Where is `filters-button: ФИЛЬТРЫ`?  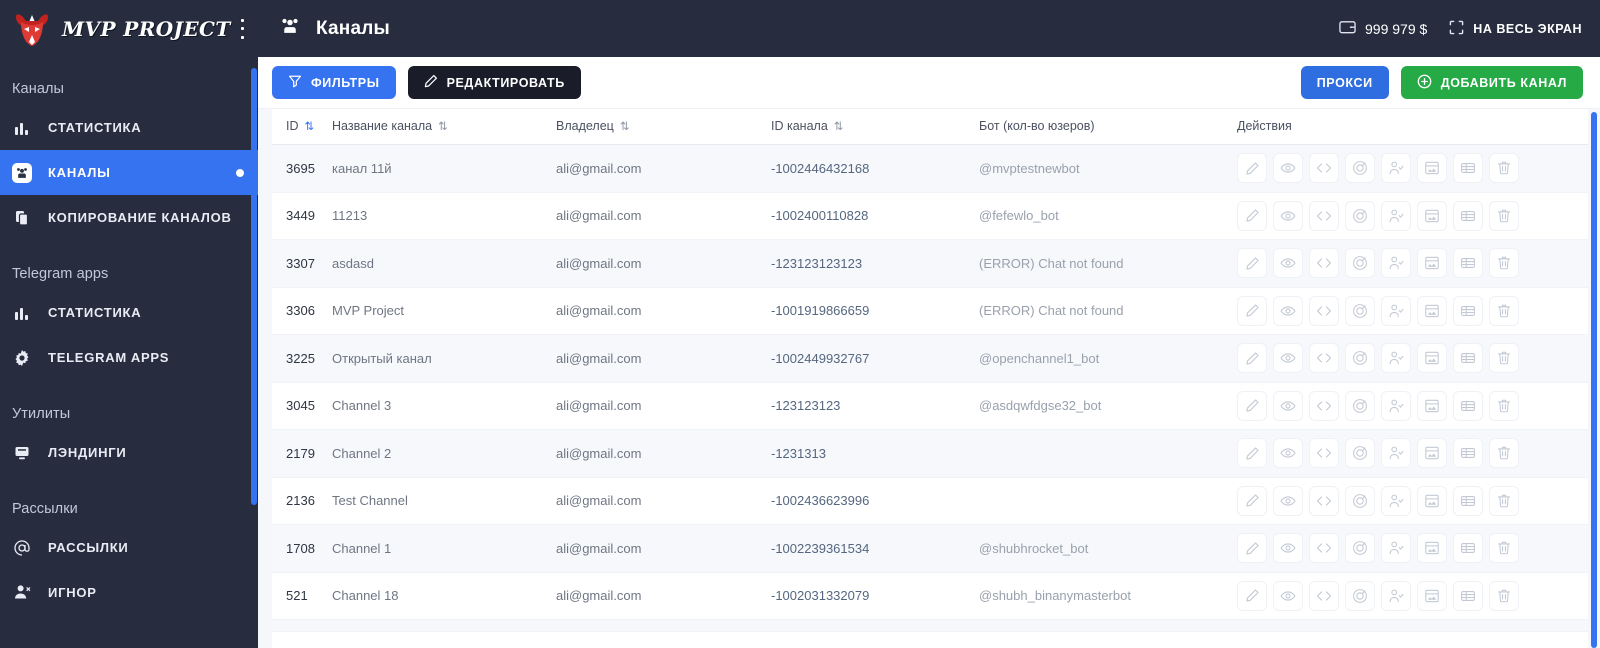
filters-button: ФИЛЬТРЫ is located at coordinates (334, 82).